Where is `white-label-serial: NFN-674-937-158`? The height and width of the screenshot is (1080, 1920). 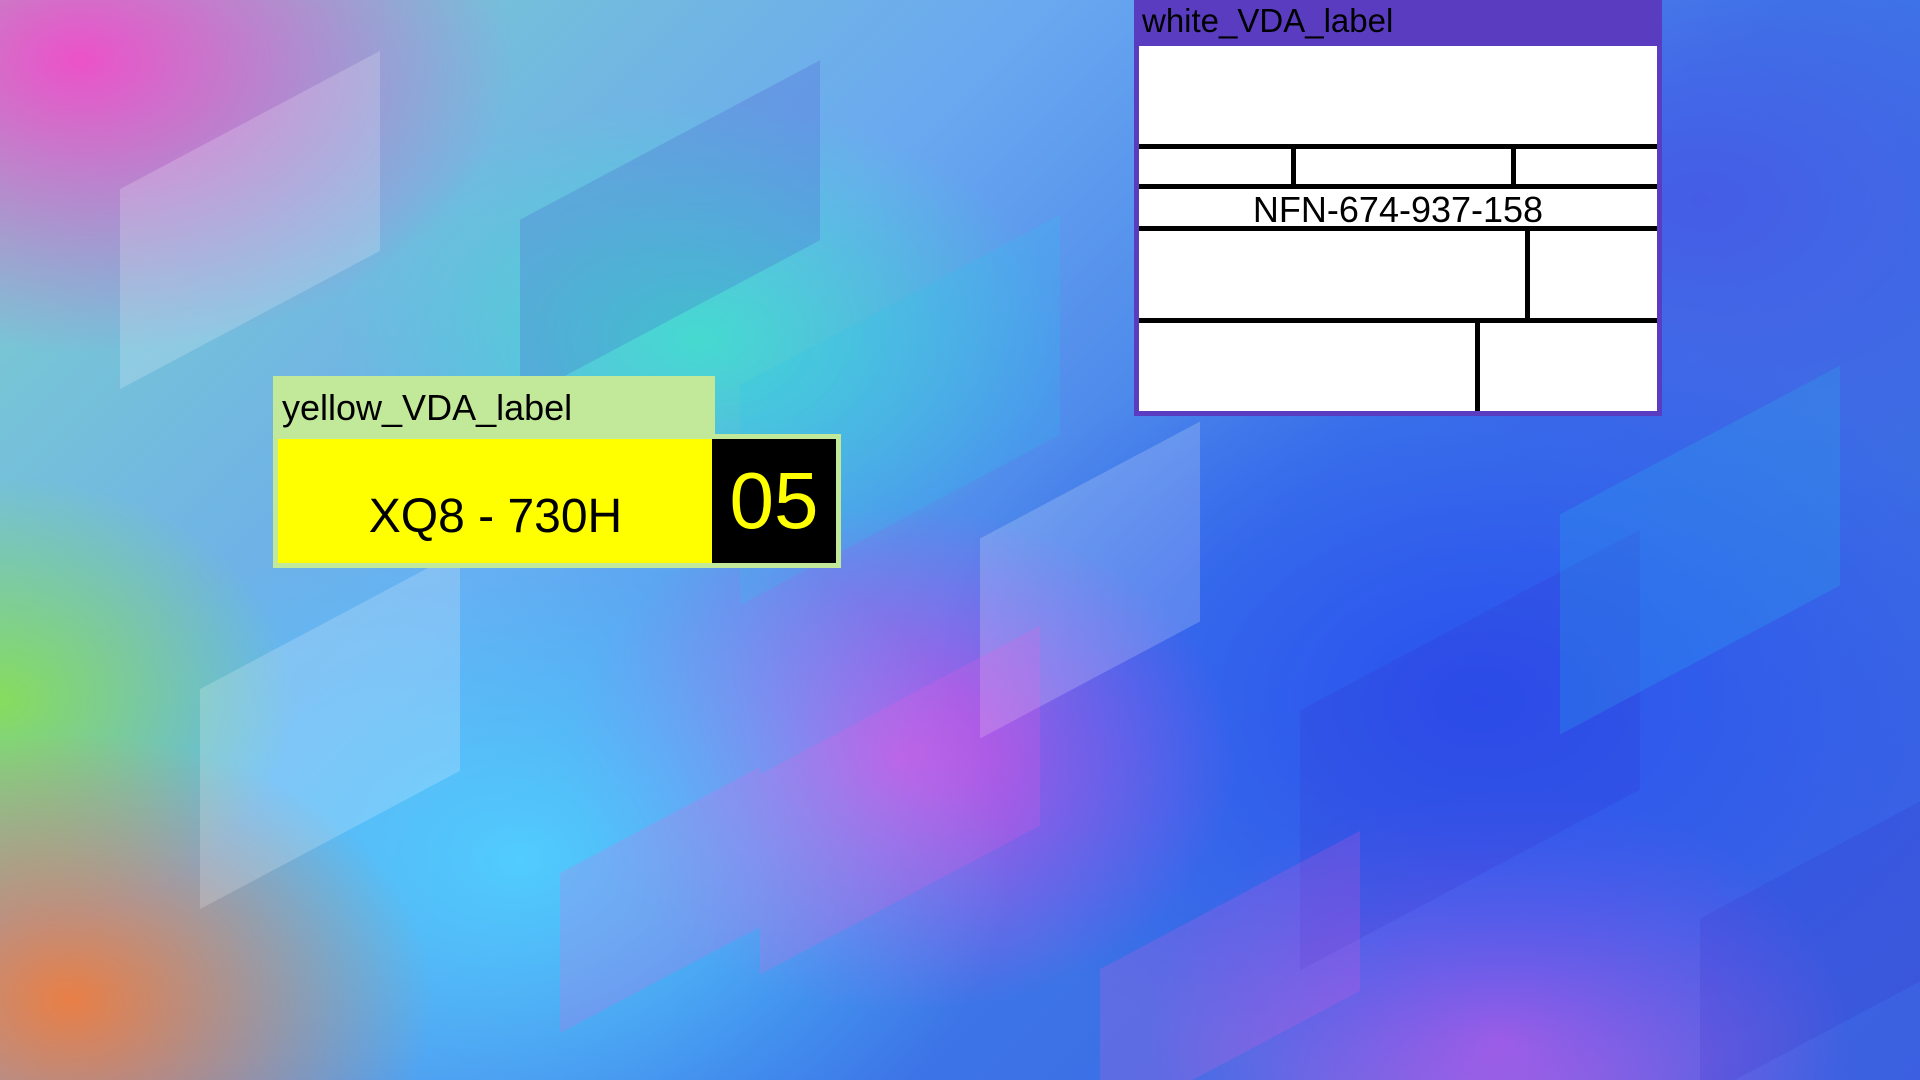
white-label-serial: NFN-674-937-158 is located at coordinates (1398, 209).